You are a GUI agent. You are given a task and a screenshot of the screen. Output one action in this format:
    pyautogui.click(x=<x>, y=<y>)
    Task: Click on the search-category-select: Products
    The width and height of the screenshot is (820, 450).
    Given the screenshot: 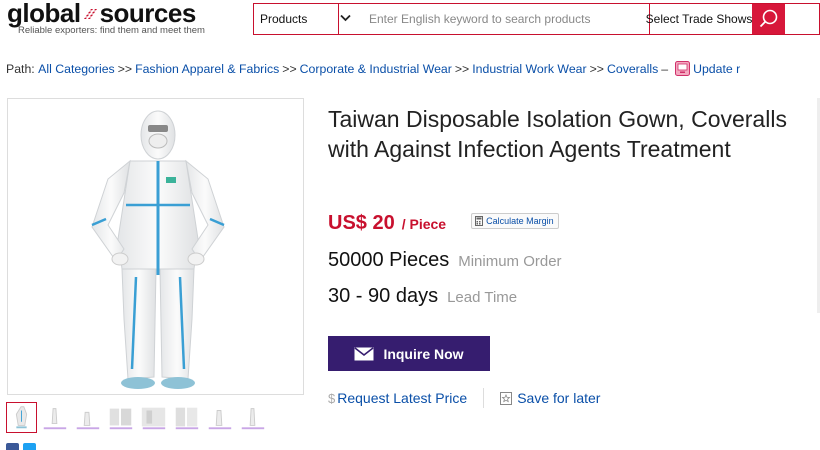 What is the action you would take?
    pyautogui.click(x=302, y=19)
    